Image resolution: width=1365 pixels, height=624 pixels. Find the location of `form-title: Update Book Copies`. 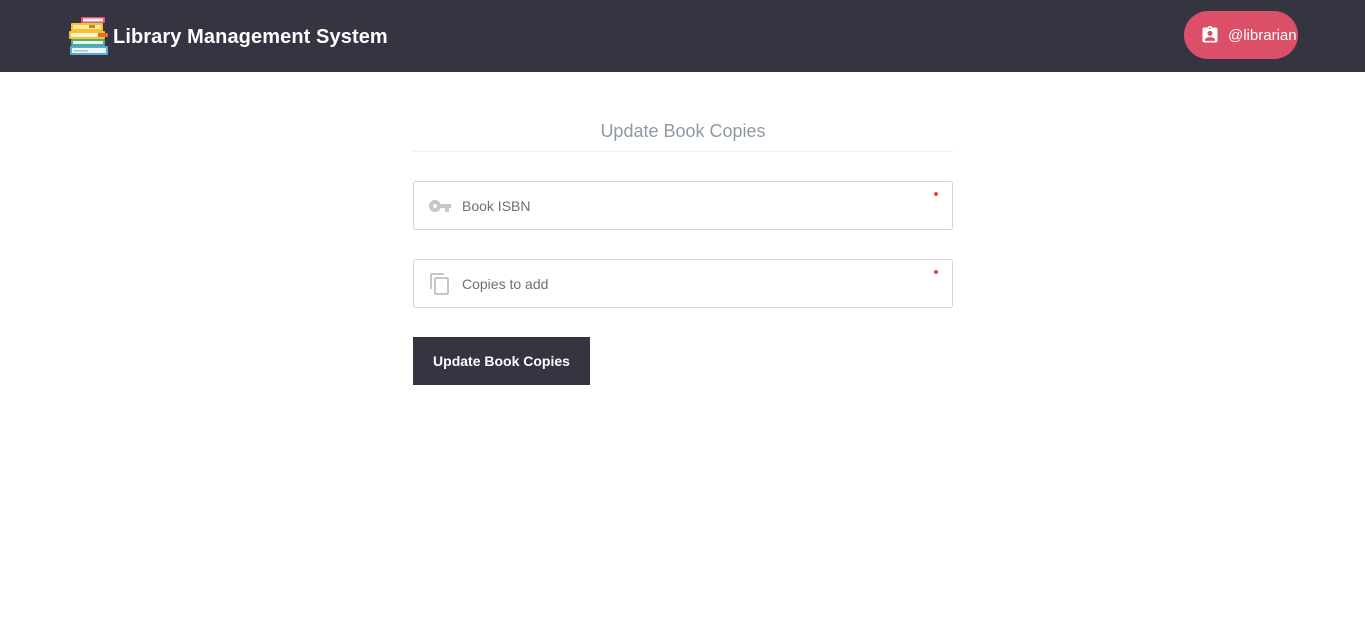

form-title: Update Book Copies is located at coordinates (683, 131).